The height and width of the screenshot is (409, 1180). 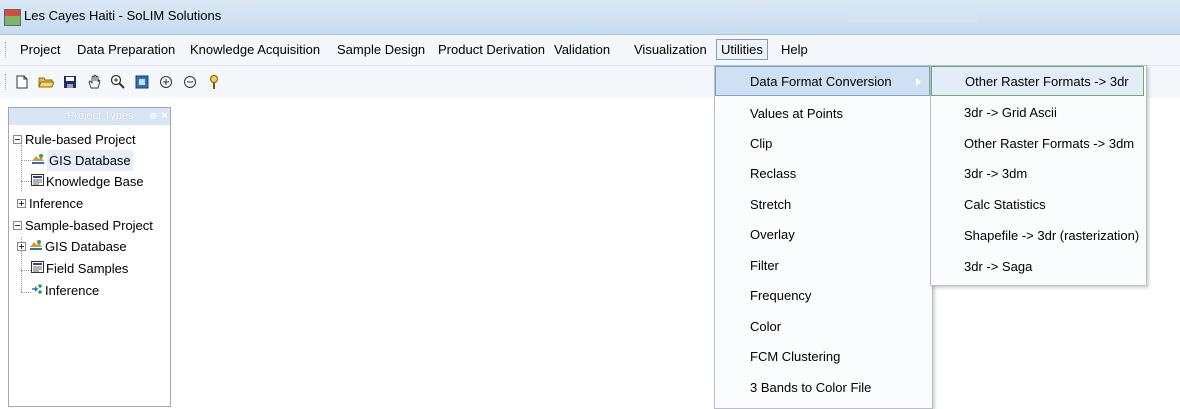 What do you see at coordinates (95, 181) in the screenshot?
I see `tree-node-label: Knowledge Base` at bounding box center [95, 181].